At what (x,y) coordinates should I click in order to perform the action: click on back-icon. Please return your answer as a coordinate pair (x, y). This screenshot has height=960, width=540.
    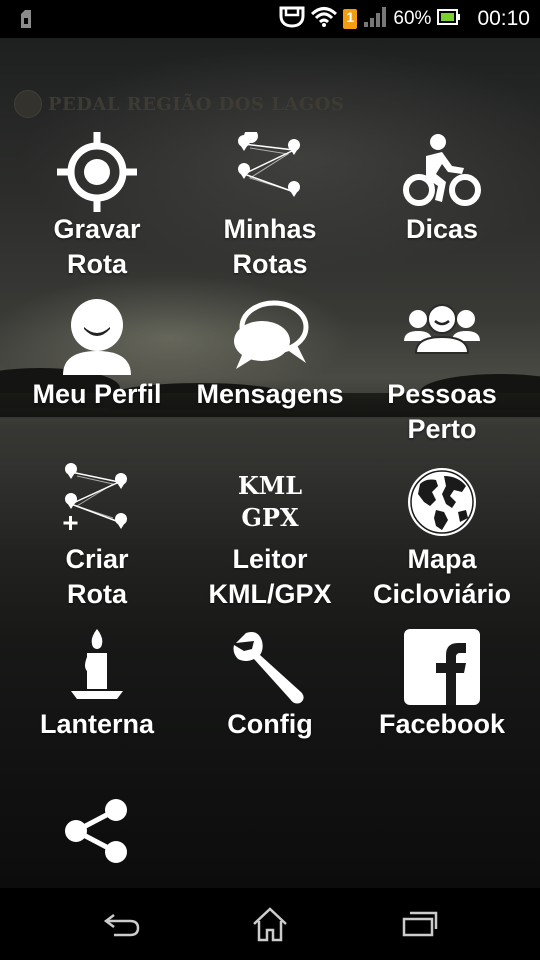
    Looking at the image, I should click on (121, 925).